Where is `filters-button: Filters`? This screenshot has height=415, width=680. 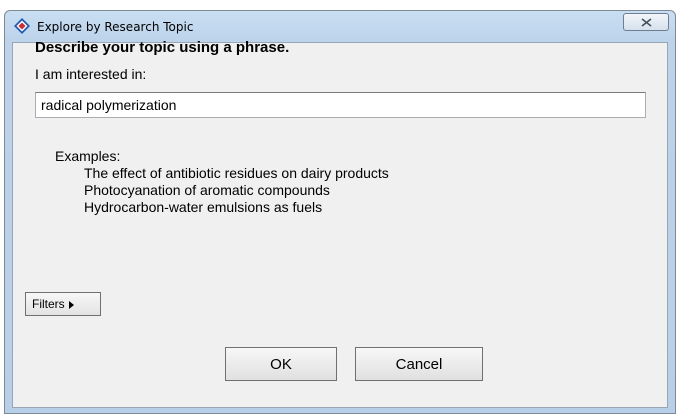 filters-button: Filters is located at coordinates (63, 304).